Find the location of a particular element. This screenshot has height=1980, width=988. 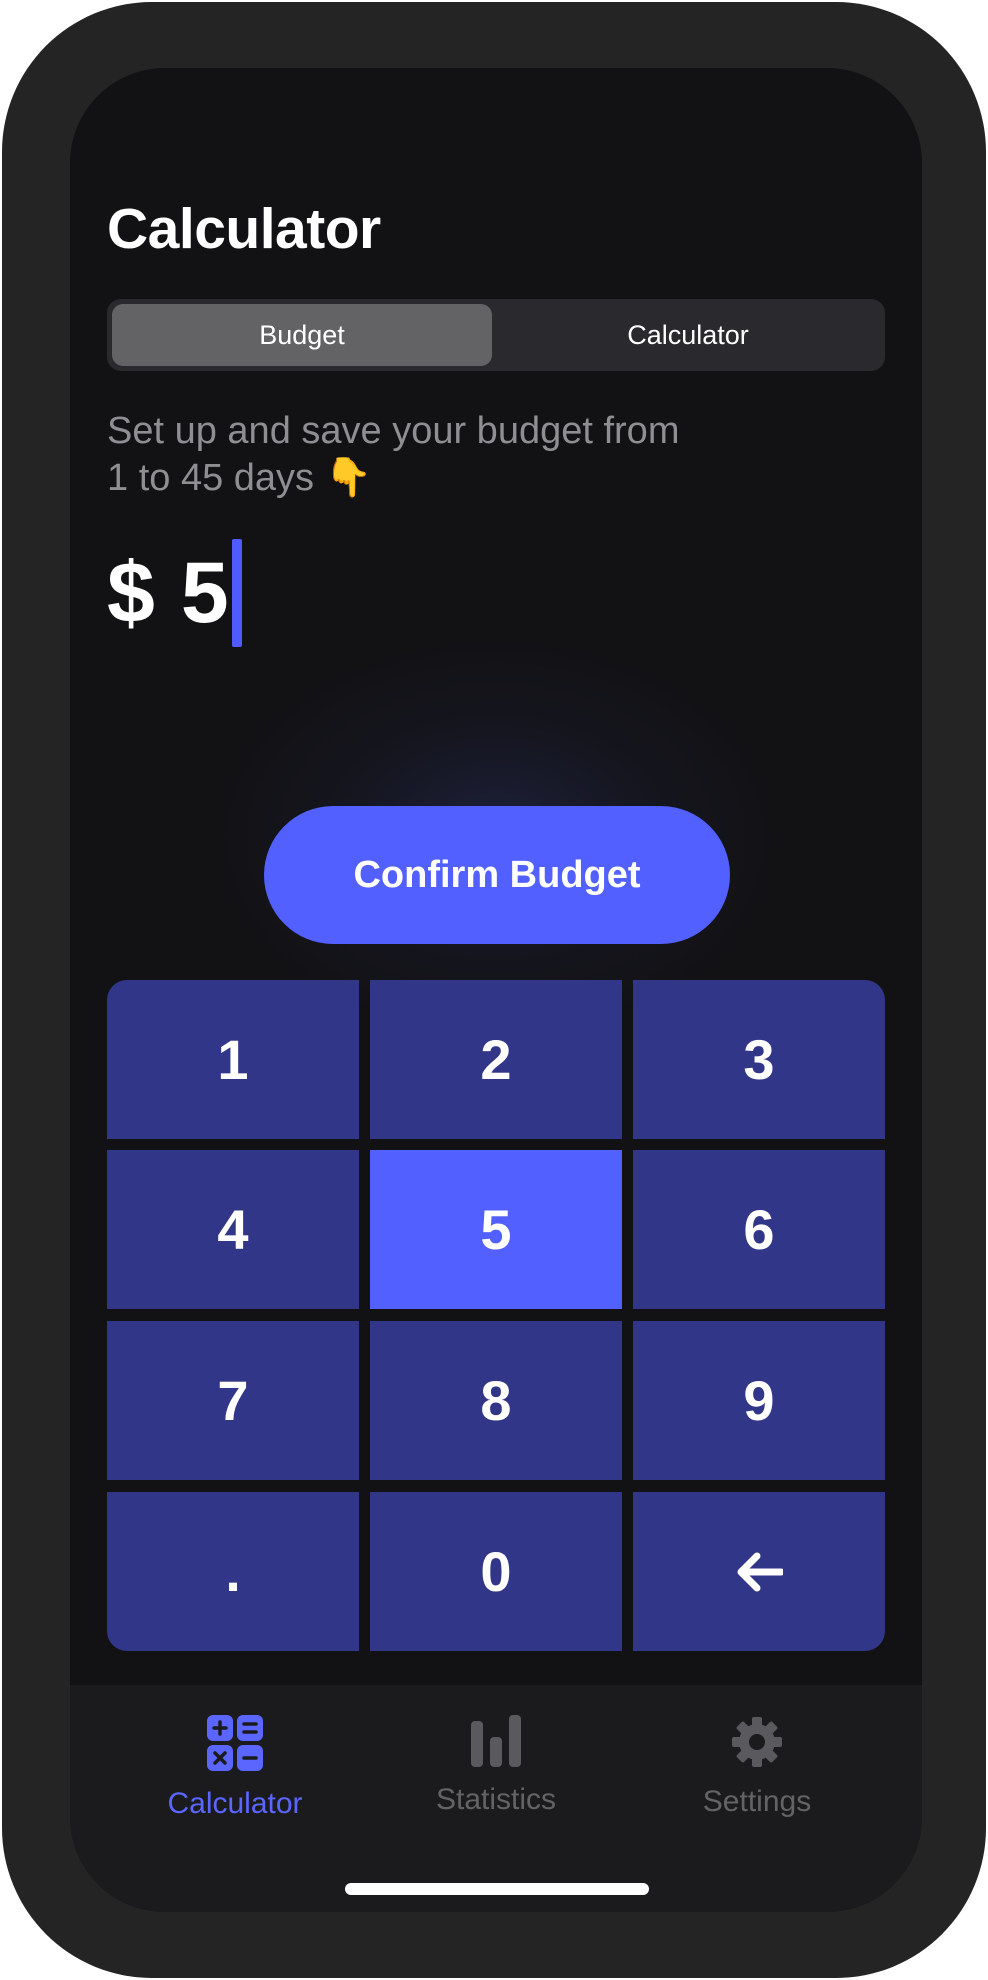

key-8: 8 is located at coordinates (496, 1400).